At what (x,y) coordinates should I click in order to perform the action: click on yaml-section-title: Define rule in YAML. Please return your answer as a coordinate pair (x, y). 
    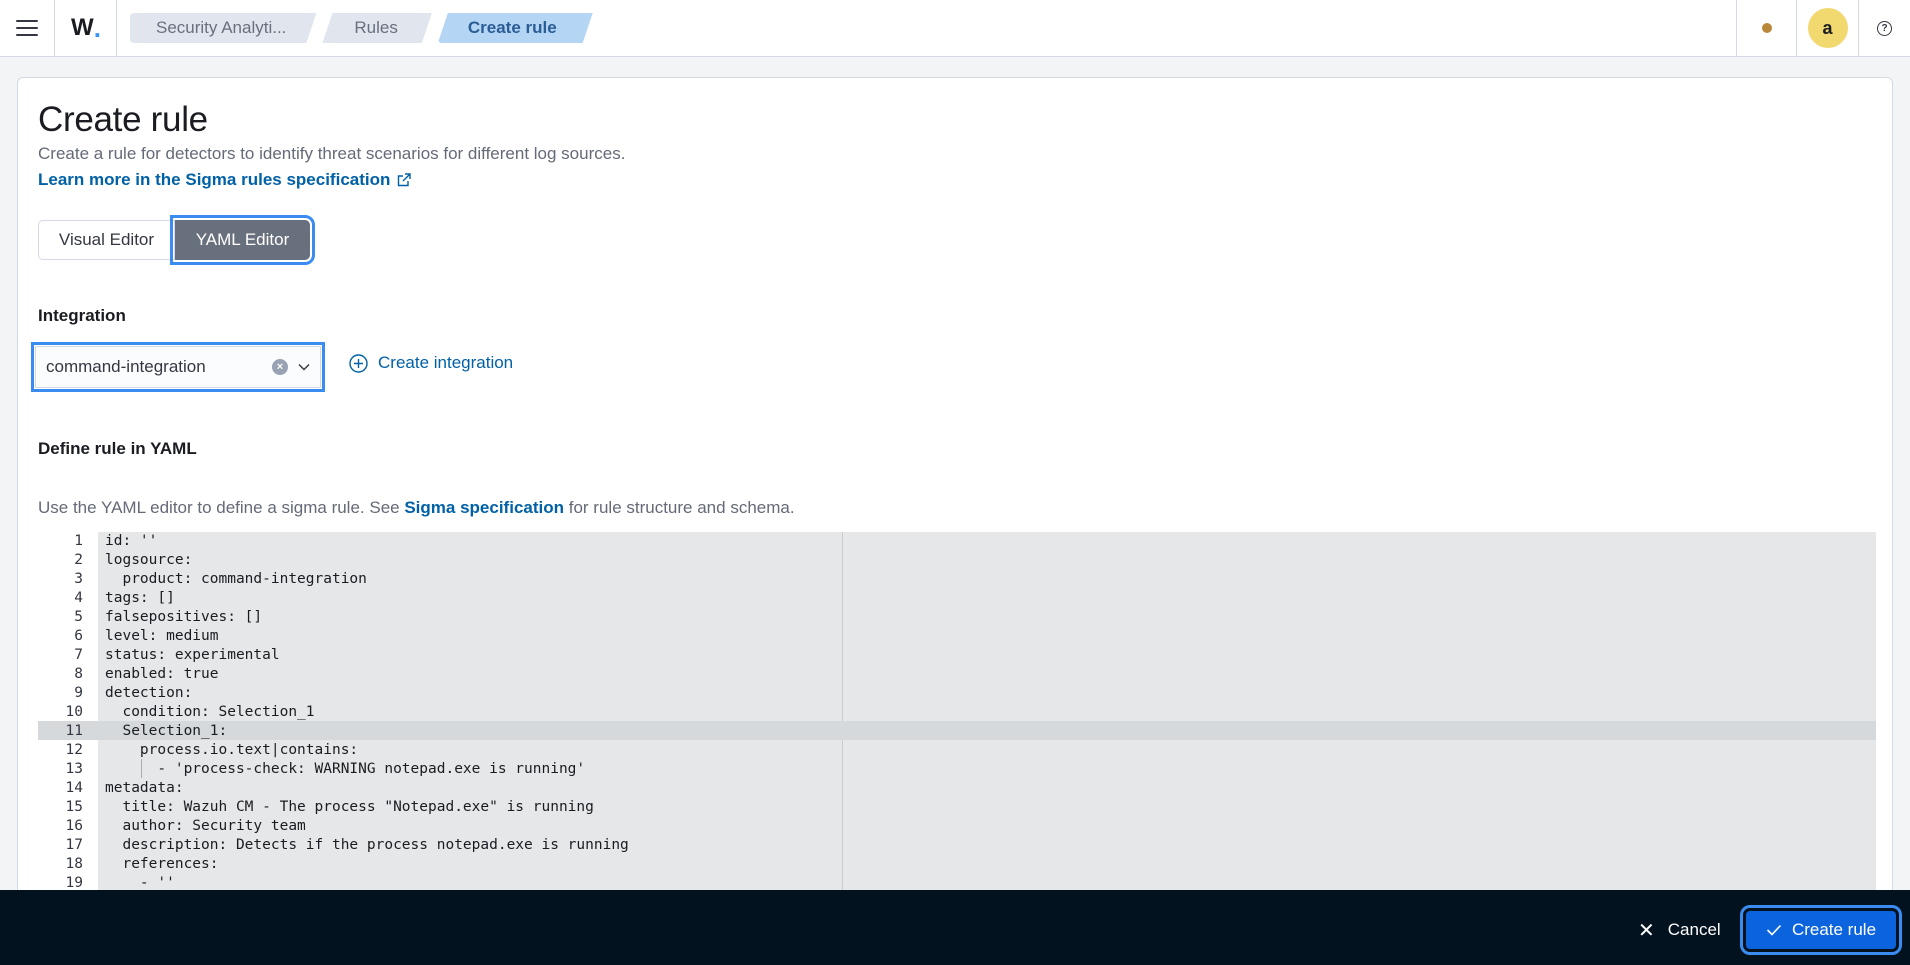
    Looking at the image, I should click on (117, 448).